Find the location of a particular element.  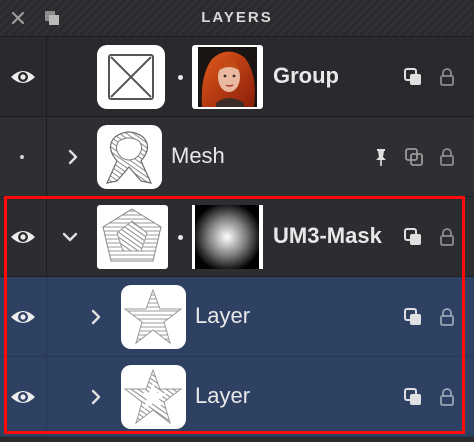

radial-mask-thumbnail is located at coordinates (227, 237).